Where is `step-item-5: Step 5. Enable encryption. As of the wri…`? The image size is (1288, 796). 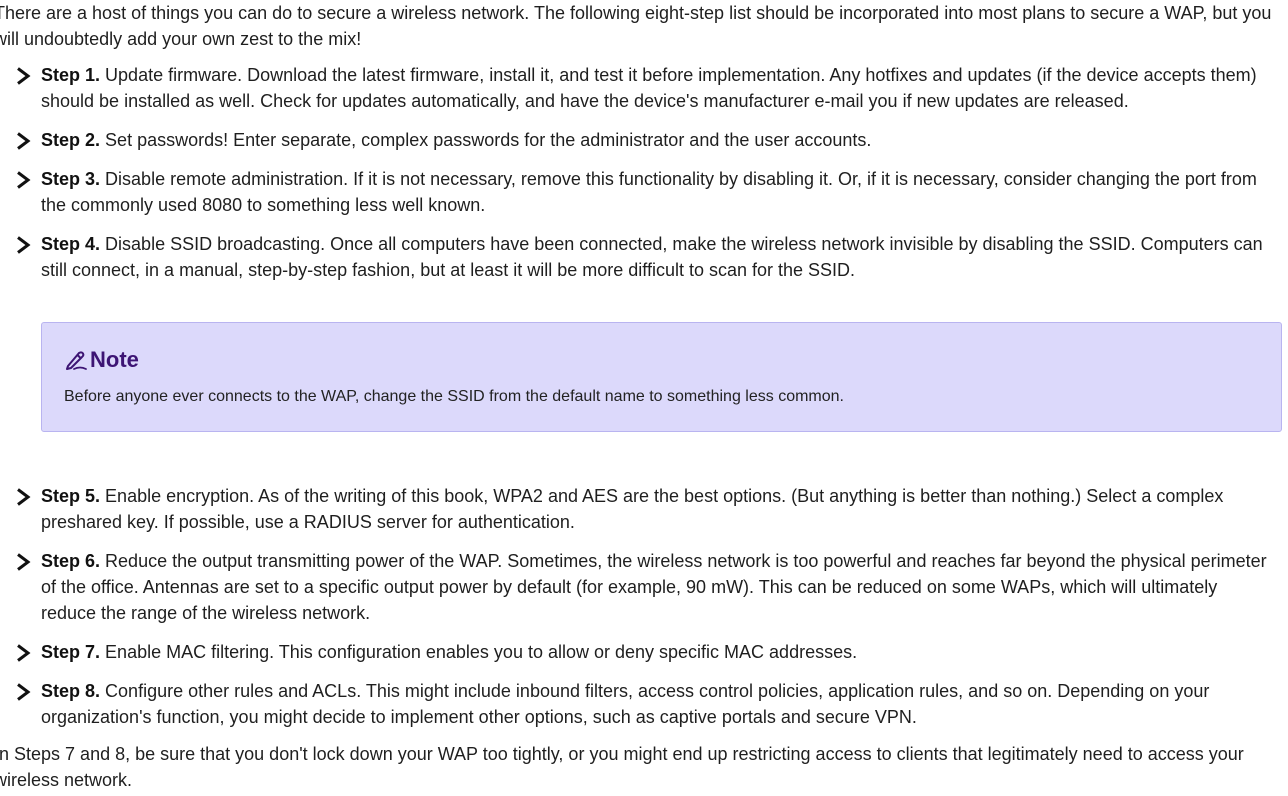
step-item-5: Step 5. Enable encryption. As of the wri… is located at coordinates (644, 509).